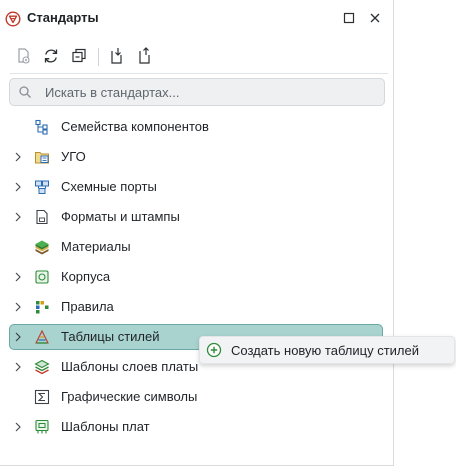 The height and width of the screenshot is (467, 456). I want to click on materials-icon, so click(42, 247).